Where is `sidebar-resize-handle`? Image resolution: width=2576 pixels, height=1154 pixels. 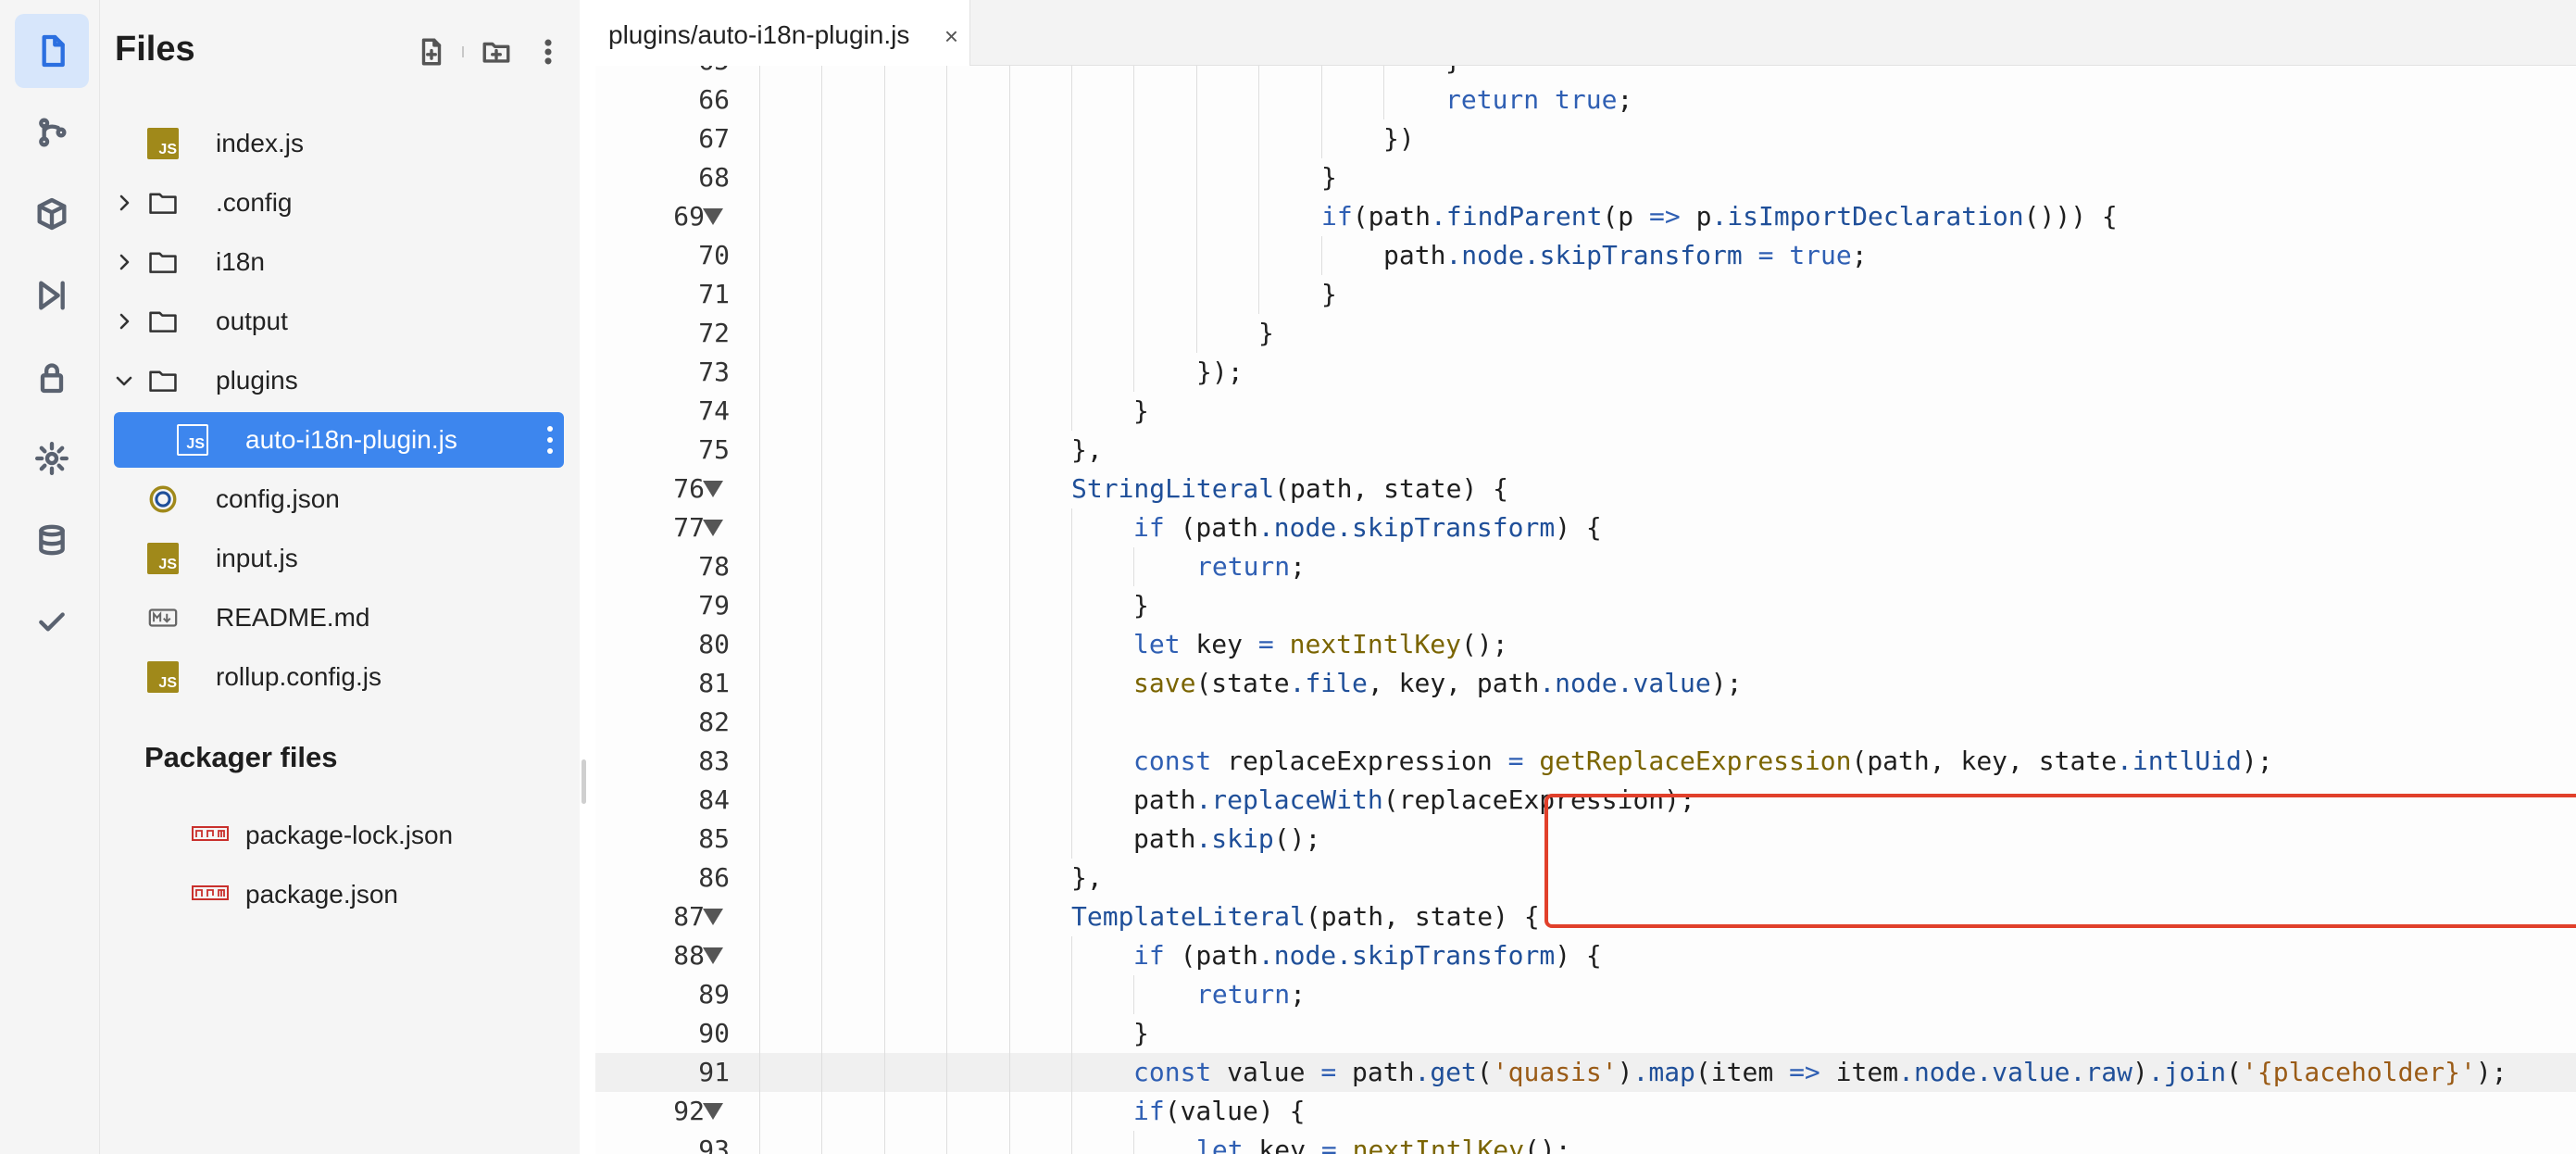
sidebar-resize-handle is located at coordinates (583, 781).